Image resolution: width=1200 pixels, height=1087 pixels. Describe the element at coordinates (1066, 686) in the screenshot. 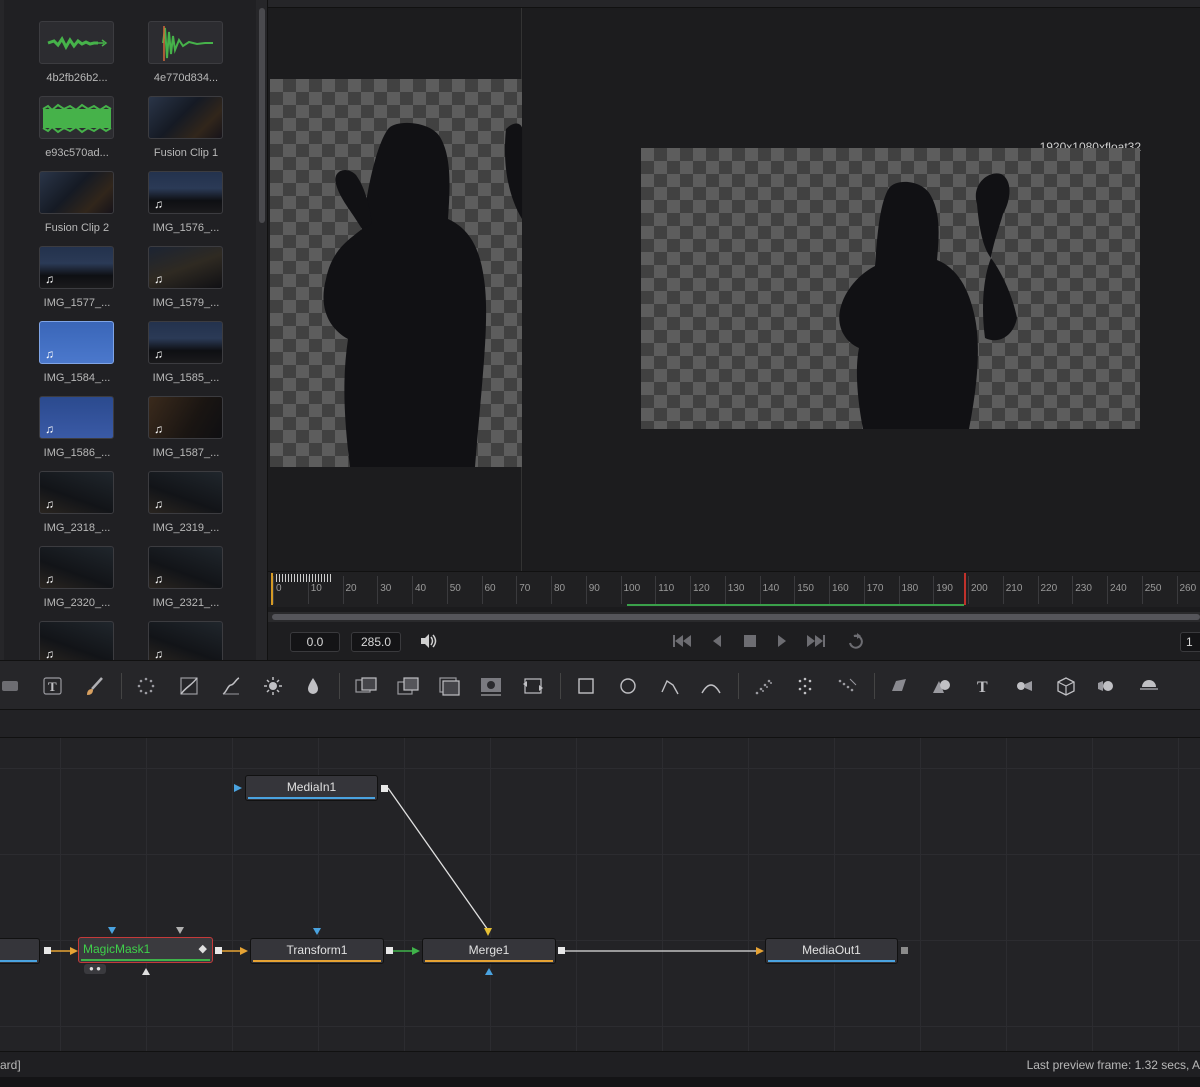

I see `renderer3d-icon` at that location.